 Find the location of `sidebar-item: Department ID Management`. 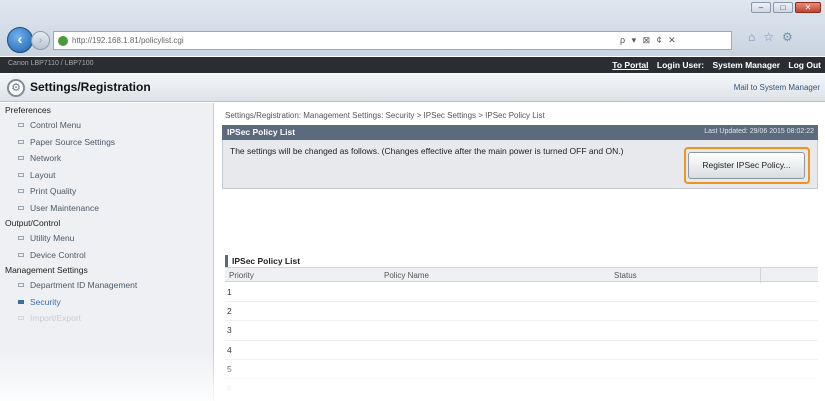

sidebar-item: Department ID Management is located at coordinates (106, 285).